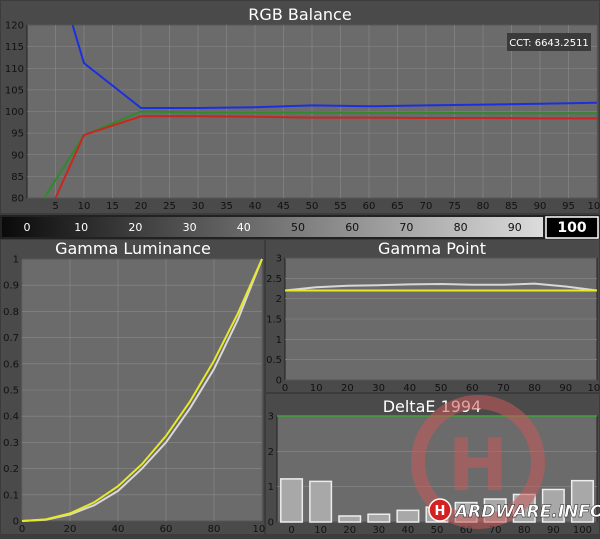 The height and width of the screenshot is (539, 600). I want to click on y-tick-label: 100, so click(14, 112).